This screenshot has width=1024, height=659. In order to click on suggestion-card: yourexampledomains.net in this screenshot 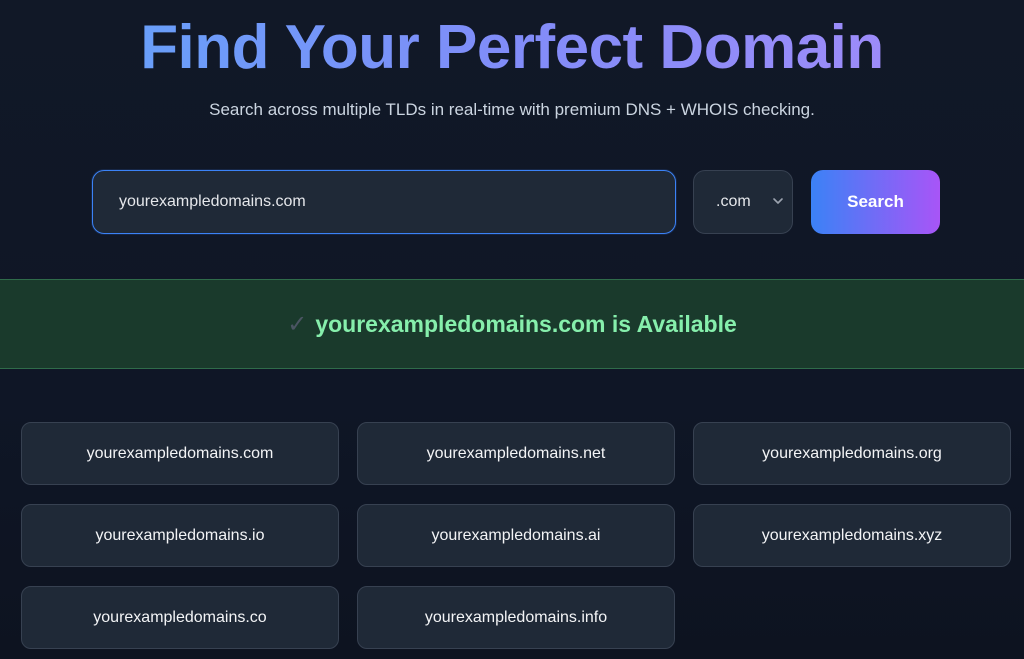, I will do `click(516, 453)`.